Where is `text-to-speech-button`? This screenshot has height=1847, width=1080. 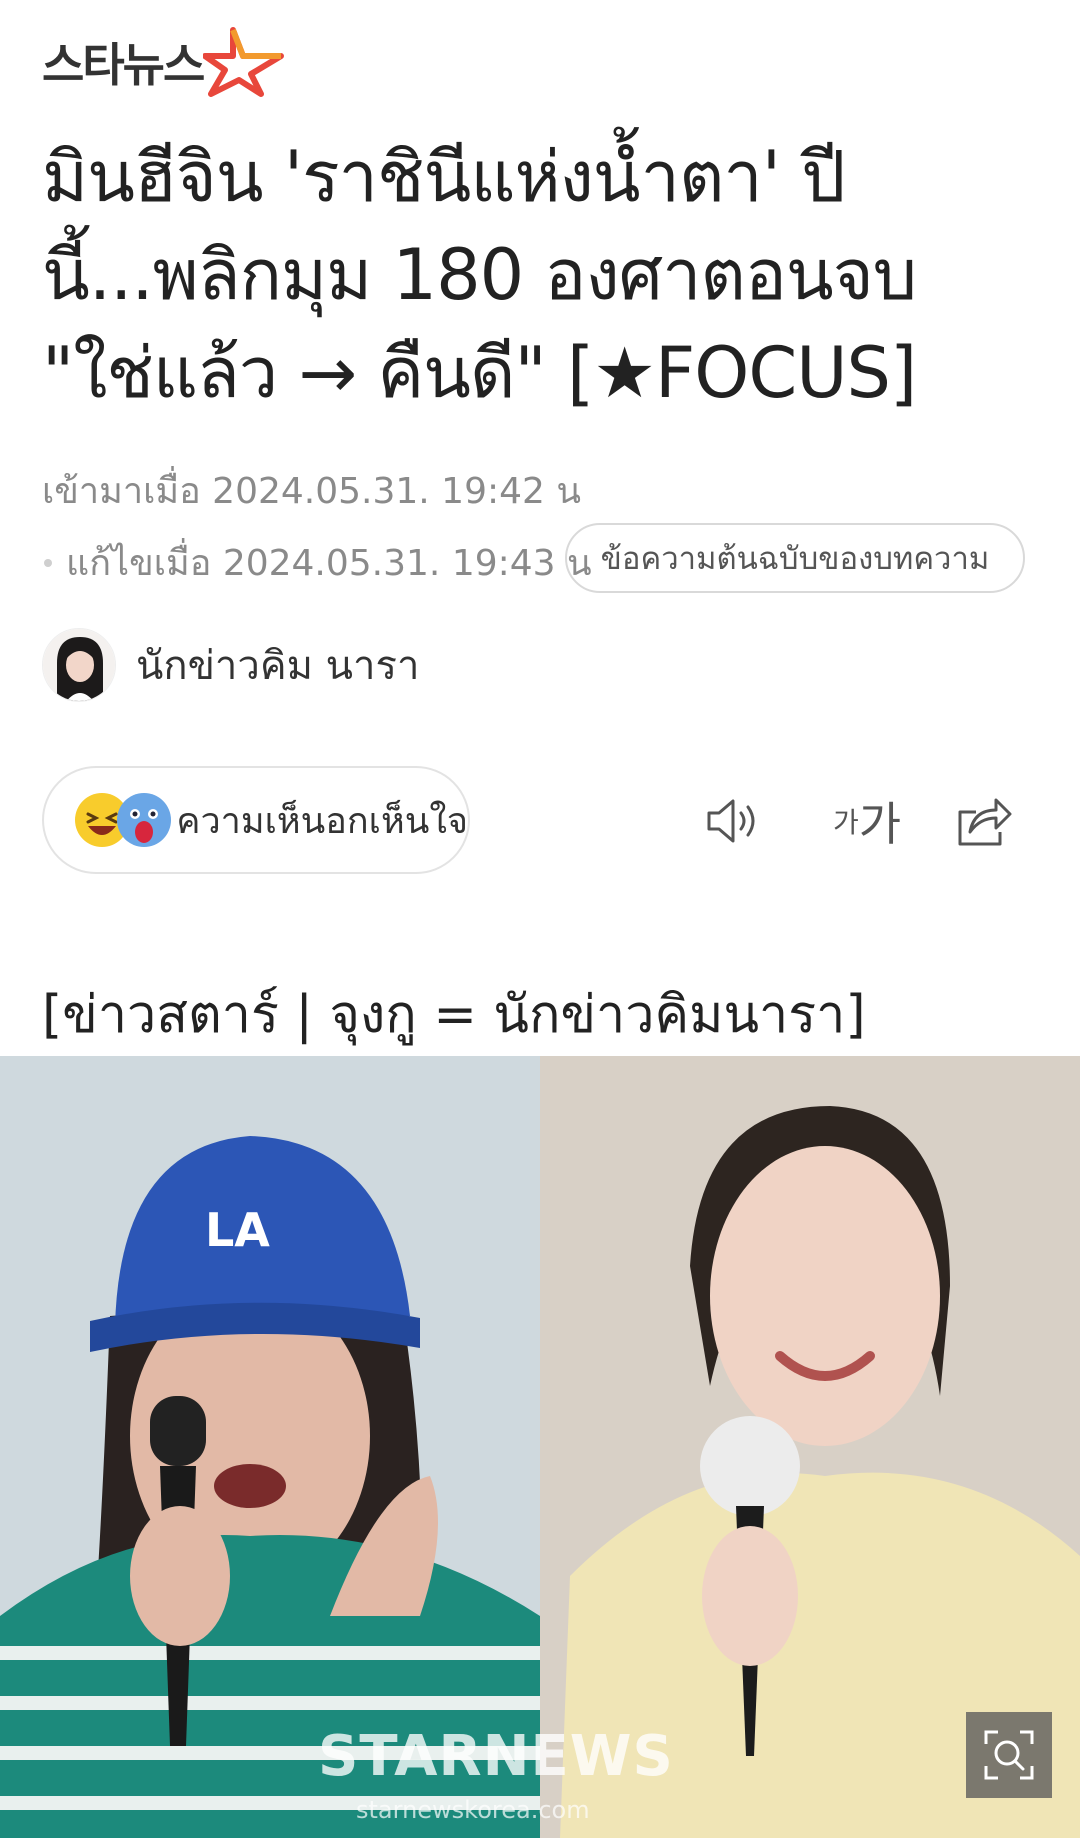 text-to-speech-button is located at coordinates (735, 821).